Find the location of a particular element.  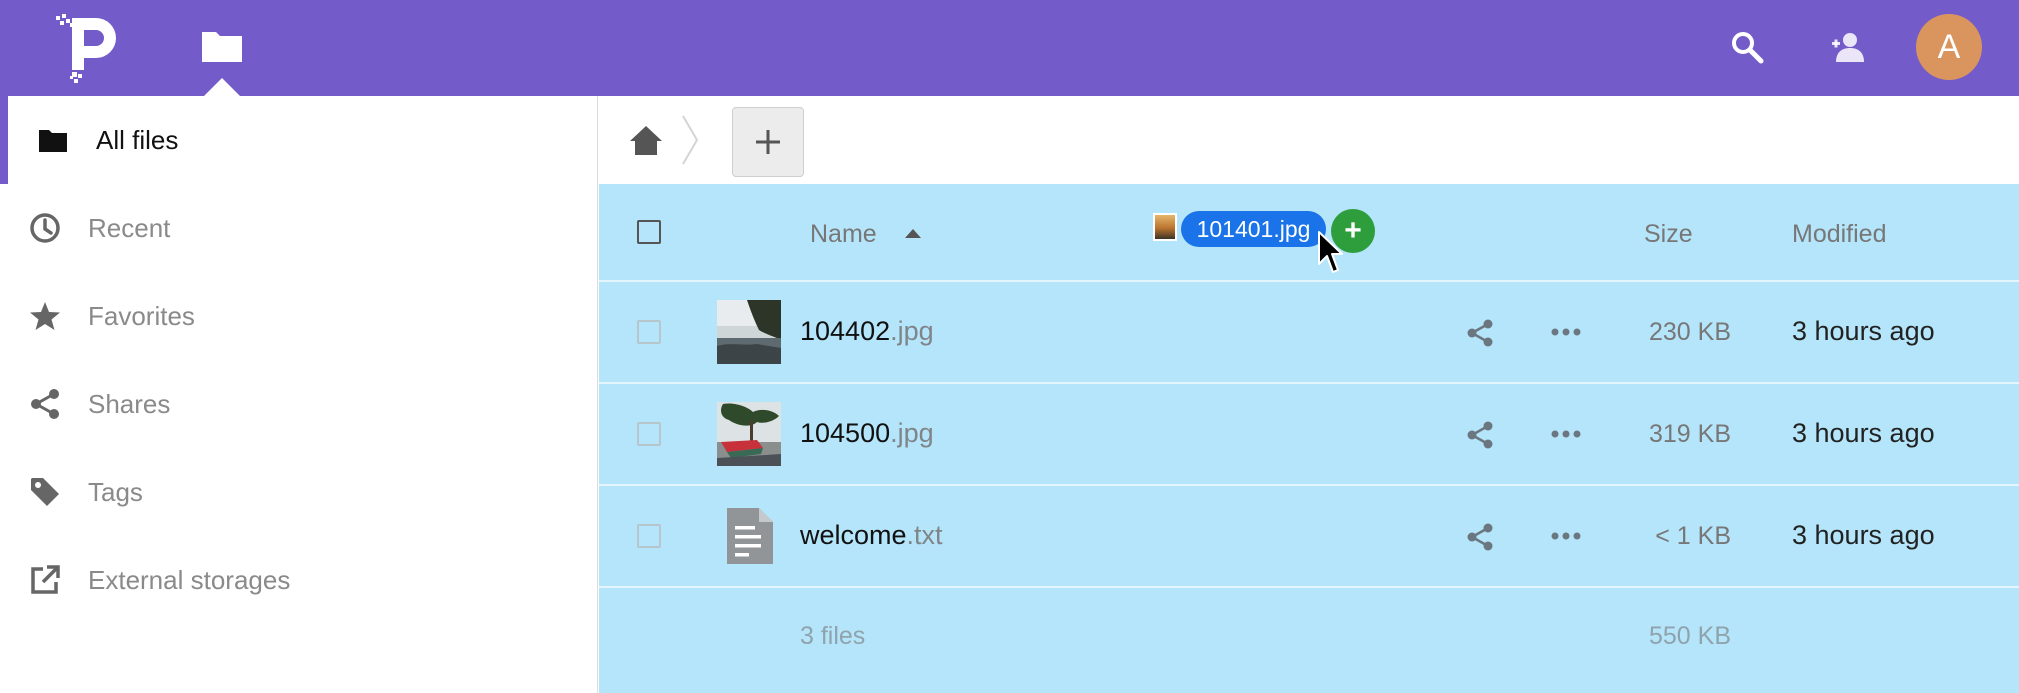

file-name: 104500.jpg is located at coordinates (867, 433).